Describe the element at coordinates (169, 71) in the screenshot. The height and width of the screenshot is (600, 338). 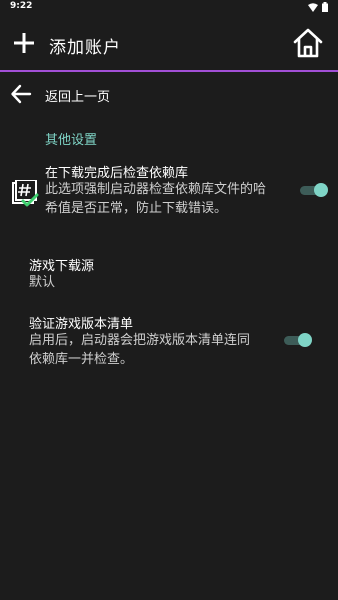
I see `app-bar-divider` at that location.